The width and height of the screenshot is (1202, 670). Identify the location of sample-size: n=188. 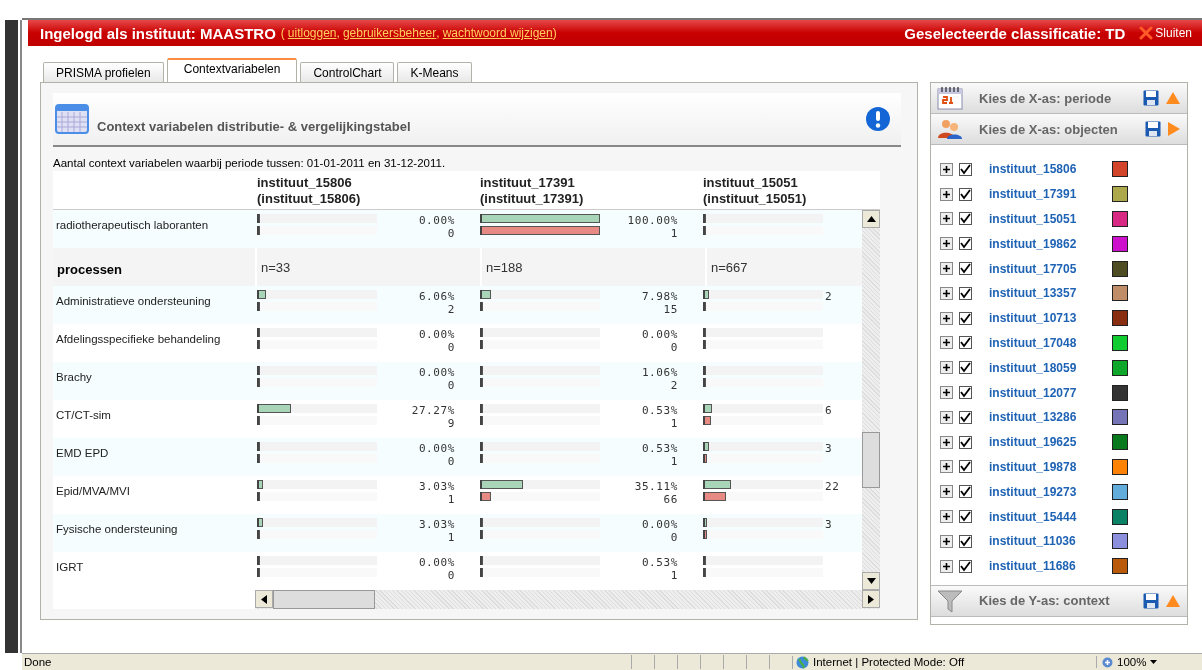
(504, 267).